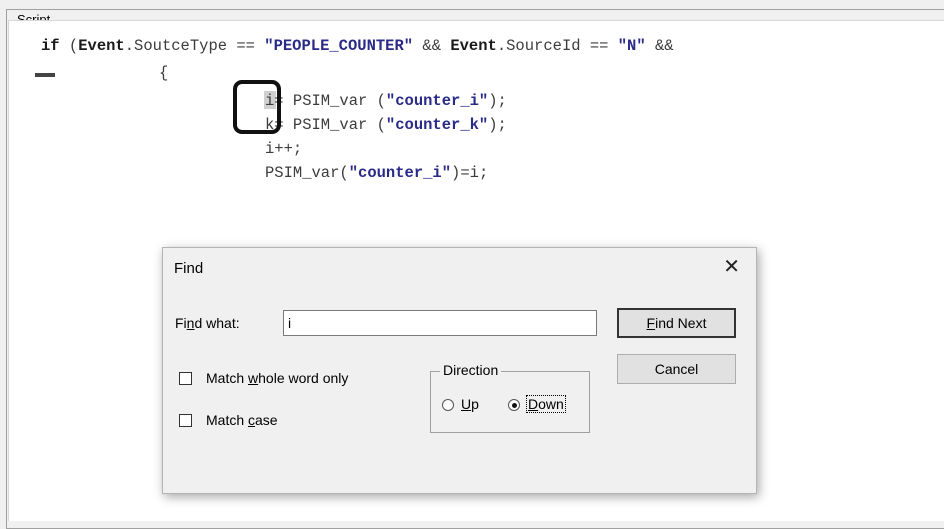 The height and width of the screenshot is (529, 944). Describe the element at coordinates (676, 323) in the screenshot. I see `find-next-button: Find Next` at that location.